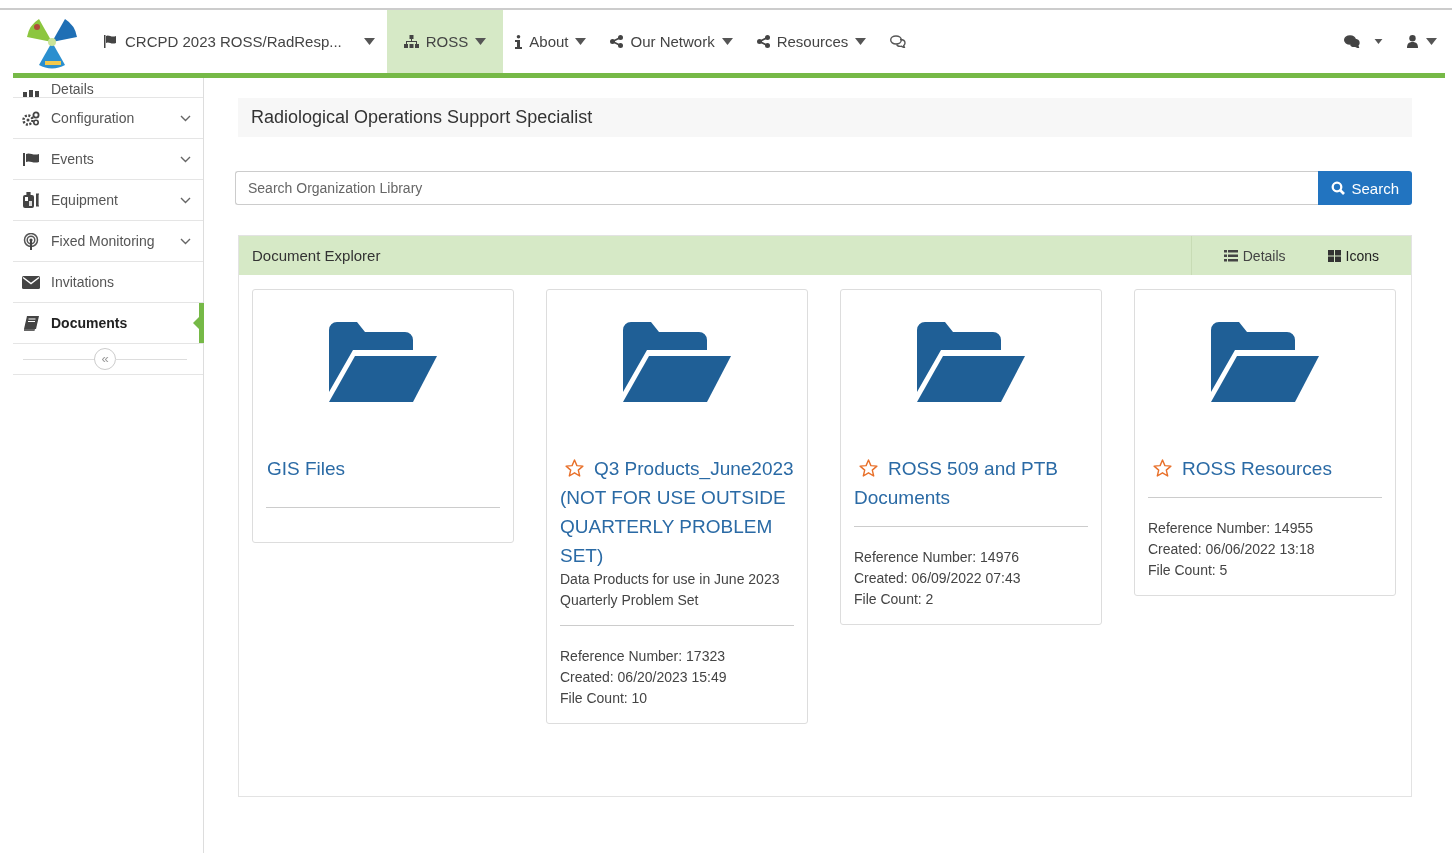 The image size is (1452, 853). Describe the element at coordinates (894, 599) in the screenshot. I see `file-count: File Count: 2` at that location.